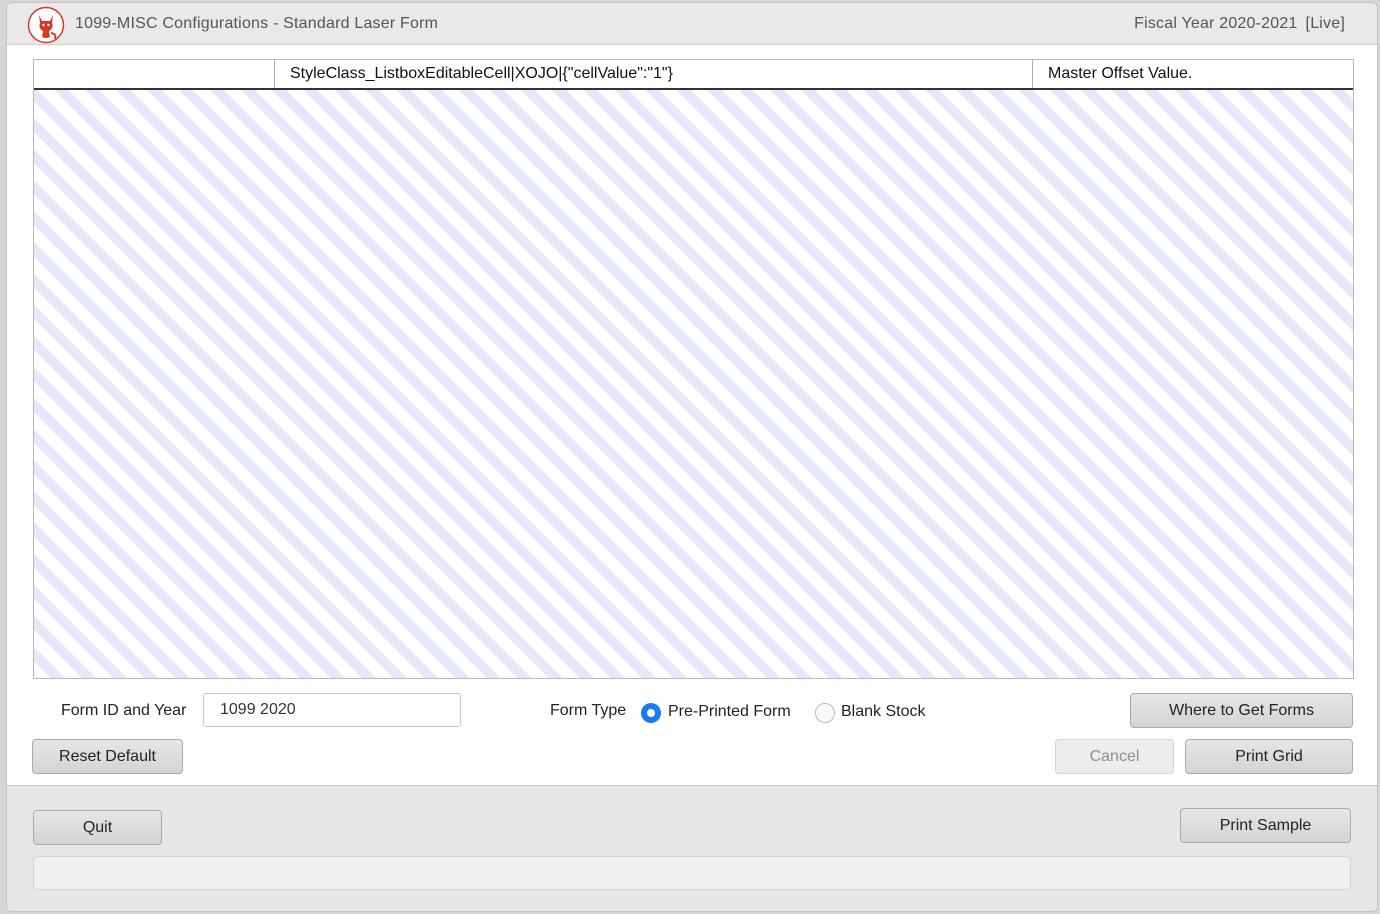 The image size is (1380, 914). What do you see at coordinates (729, 712) in the screenshot?
I see `pre-printed-label: Pre-Printed Form` at bounding box center [729, 712].